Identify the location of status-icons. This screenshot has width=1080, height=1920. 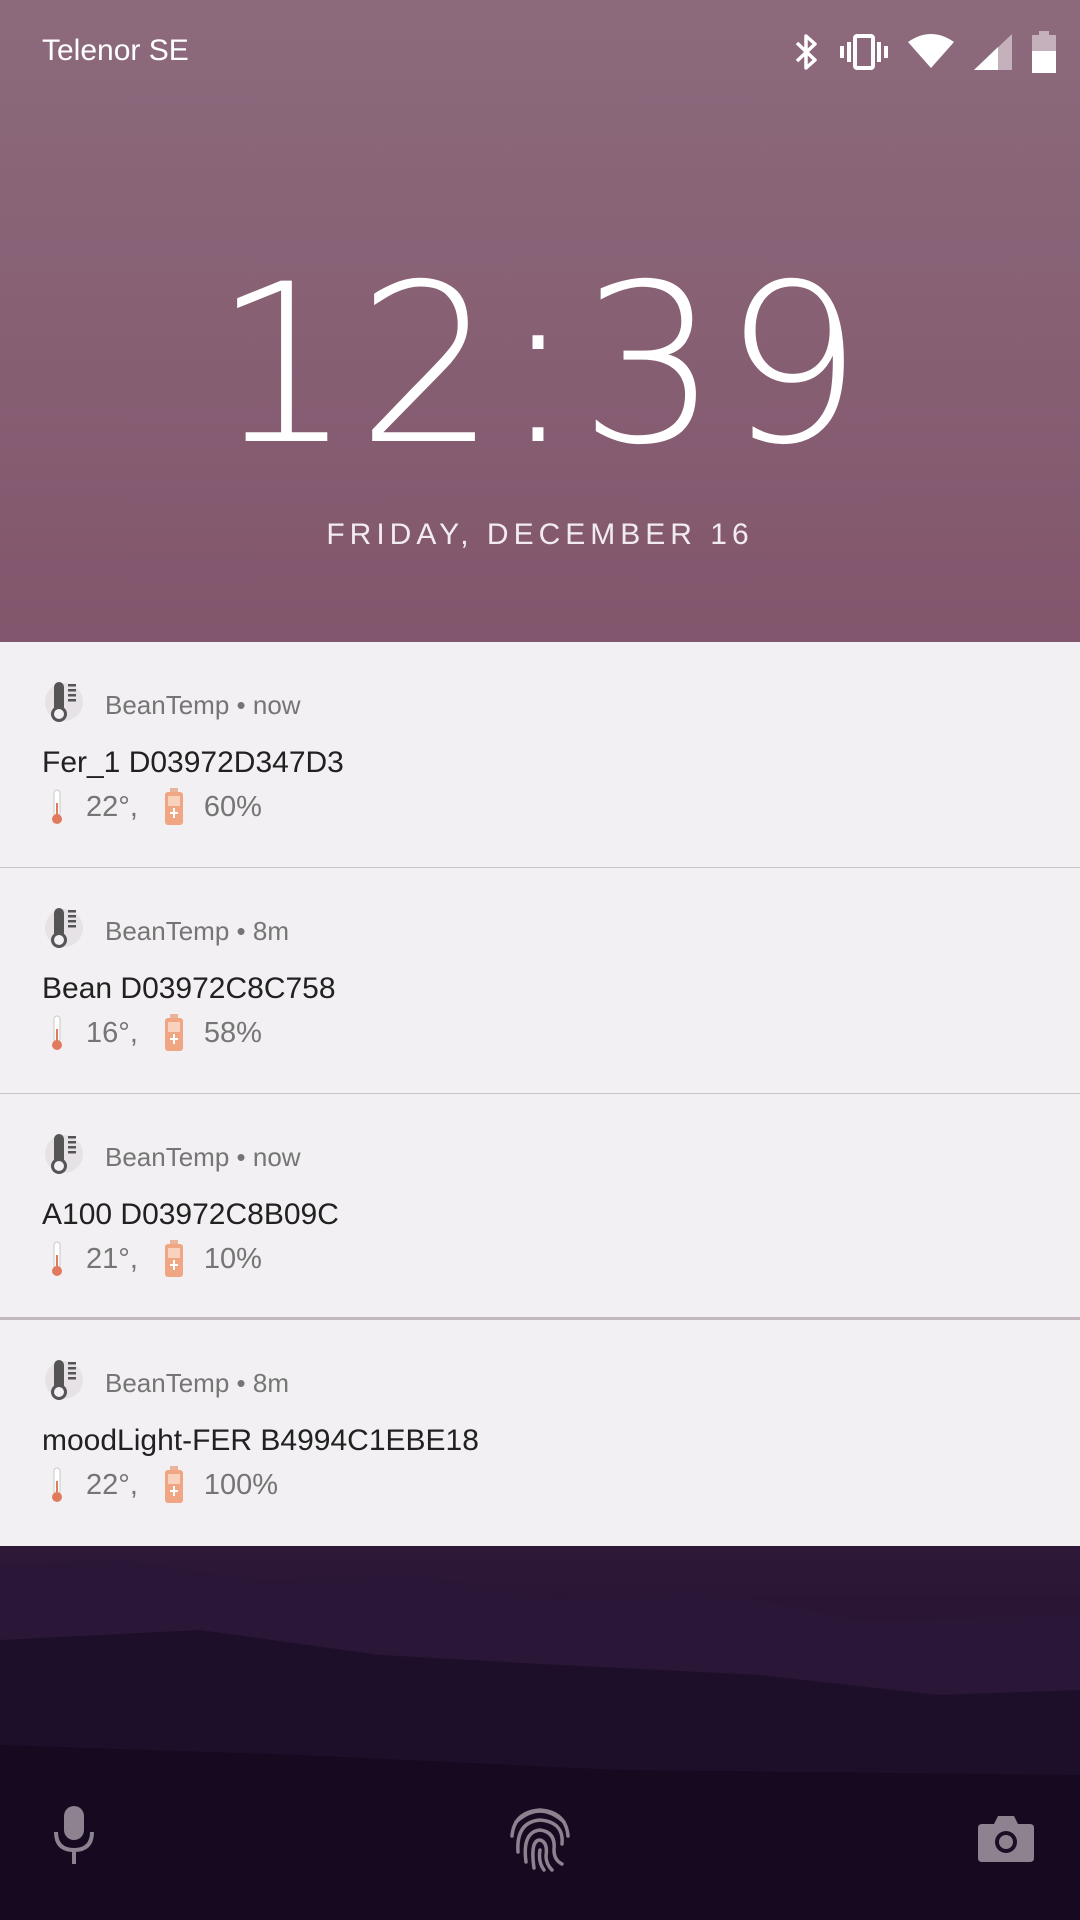
(925, 52).